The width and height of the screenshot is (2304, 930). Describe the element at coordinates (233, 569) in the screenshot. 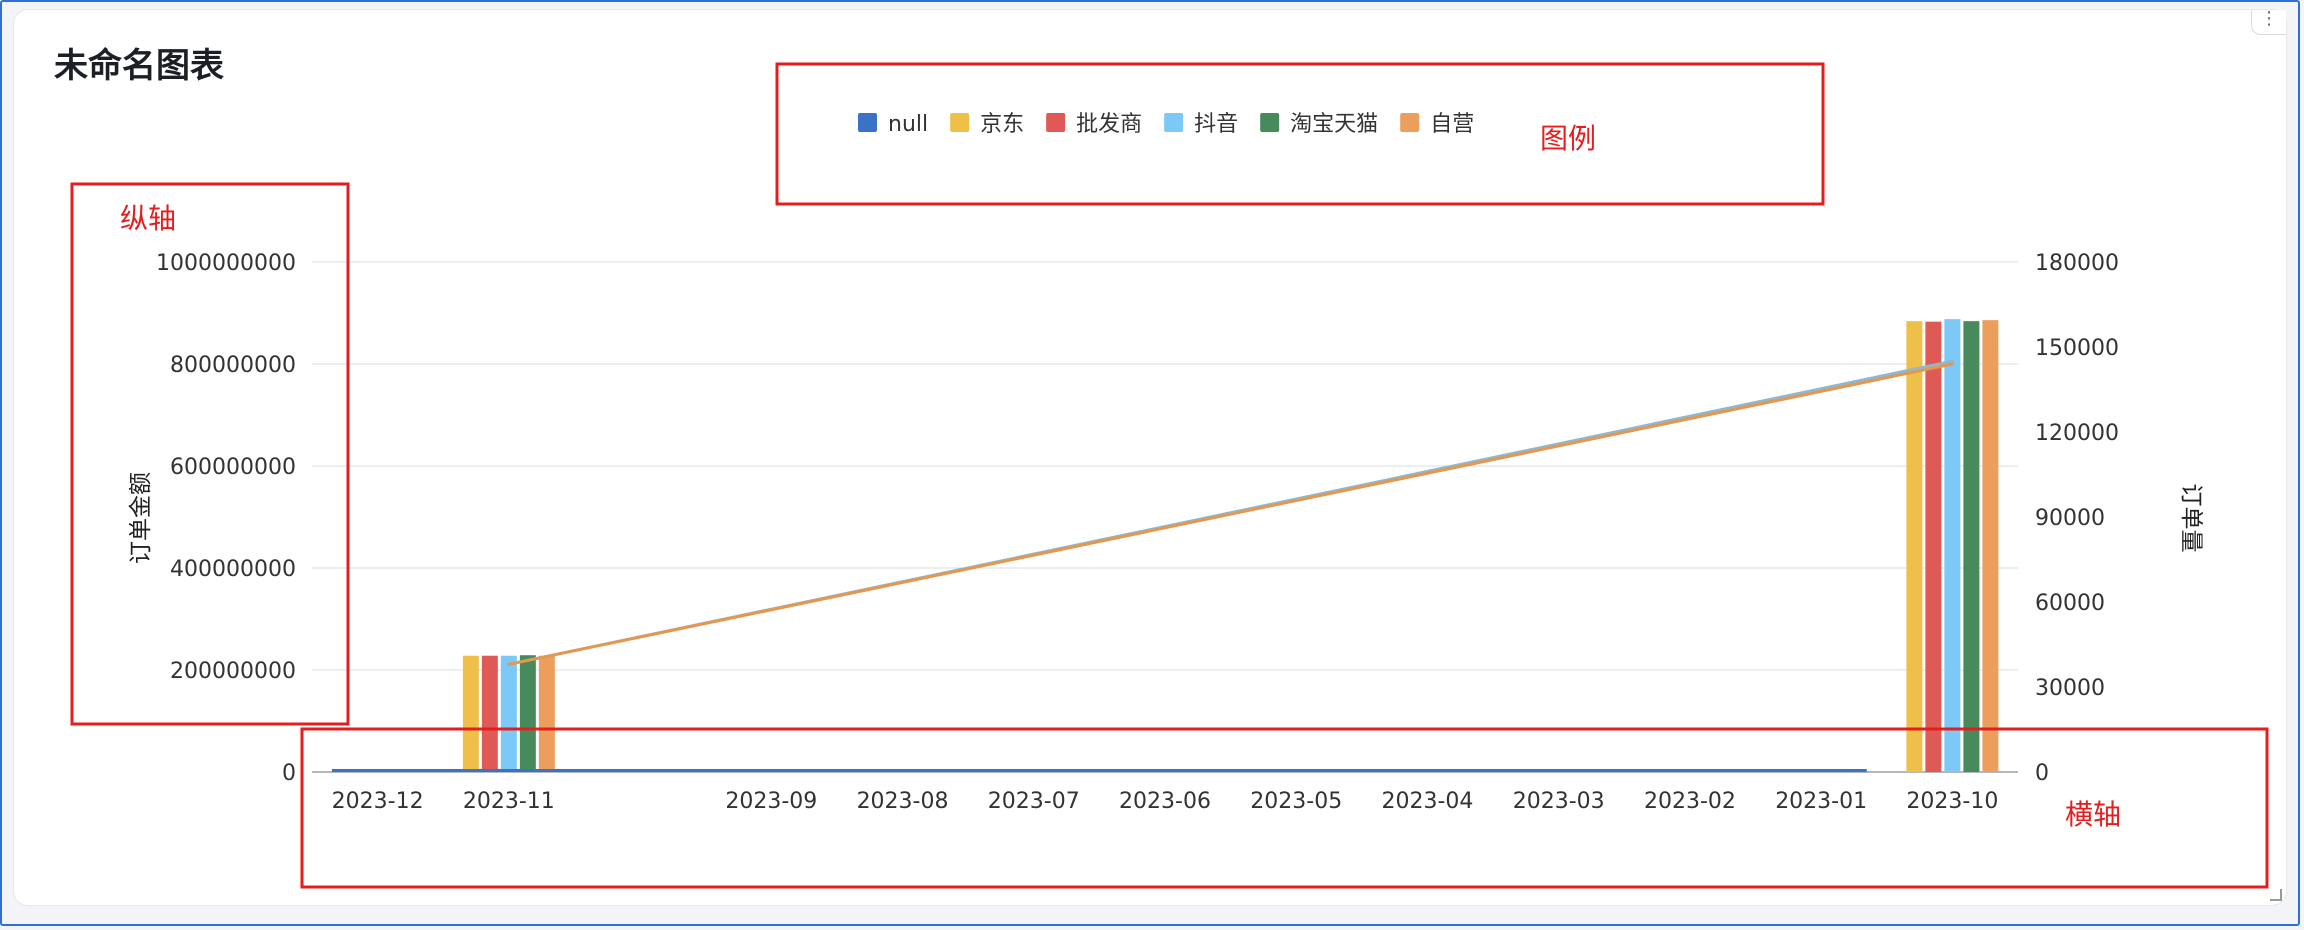

I see `y-tick-label: 400000000` at that location.